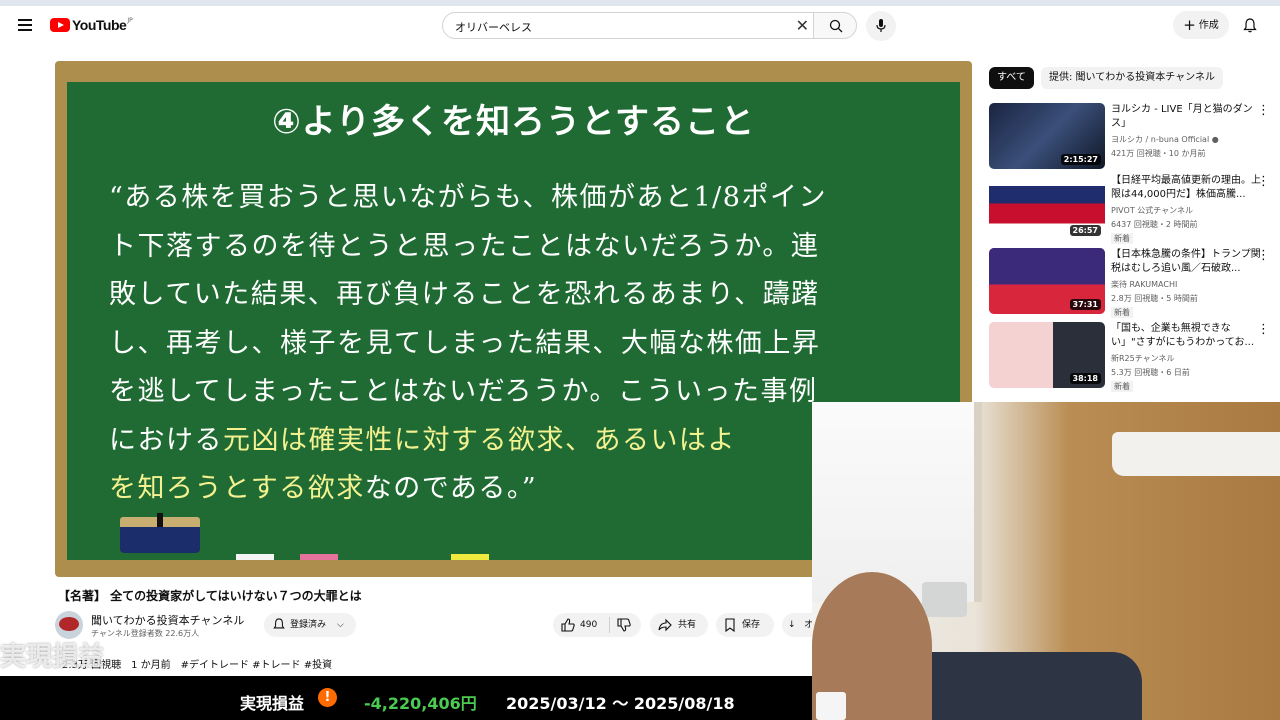 The height and width of the screenshot is (720, 1280). Describe the element at coordinates (279, 623) in the screenshot. I see `bell-icon` at that location.